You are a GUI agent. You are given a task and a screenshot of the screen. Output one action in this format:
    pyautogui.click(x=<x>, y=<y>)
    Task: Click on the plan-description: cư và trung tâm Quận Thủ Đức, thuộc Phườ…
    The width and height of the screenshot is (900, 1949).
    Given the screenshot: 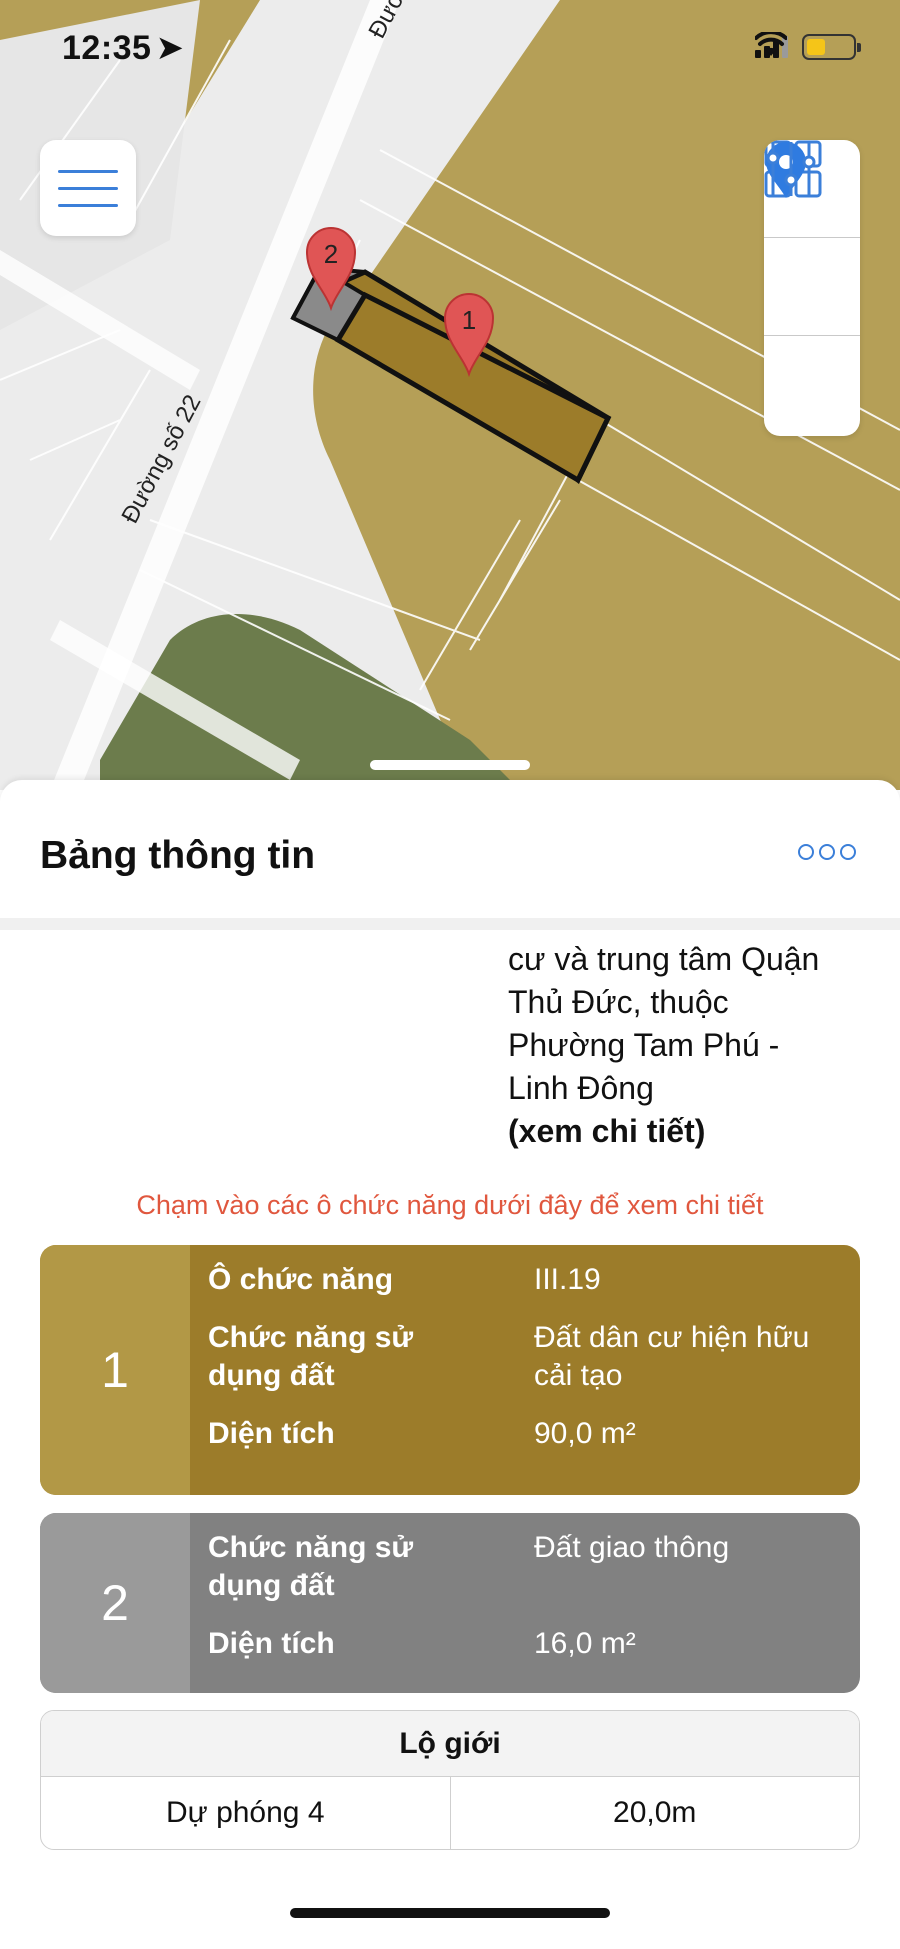 What is the action you would take?
    pyautogui.click(x=698, y=1045)
    